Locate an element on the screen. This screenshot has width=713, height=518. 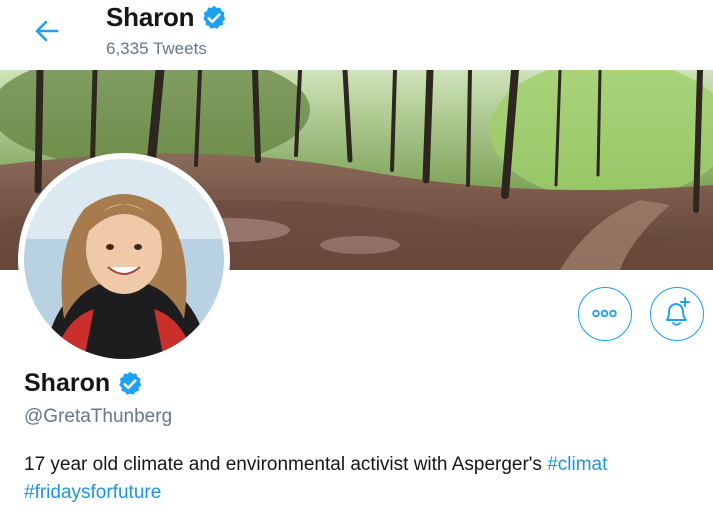
header-name: Sharon is located at coordinates (150, 17).